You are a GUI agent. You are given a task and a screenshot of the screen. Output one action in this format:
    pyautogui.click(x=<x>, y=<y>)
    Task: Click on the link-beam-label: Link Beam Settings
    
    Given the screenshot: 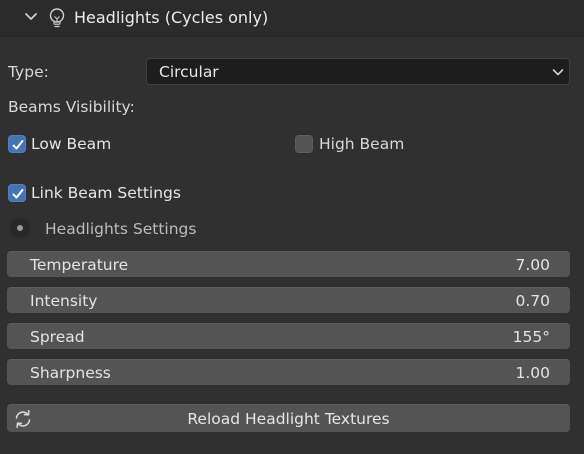 What is the action you would take?
    pyautogui.click(x=106, y=193)
    